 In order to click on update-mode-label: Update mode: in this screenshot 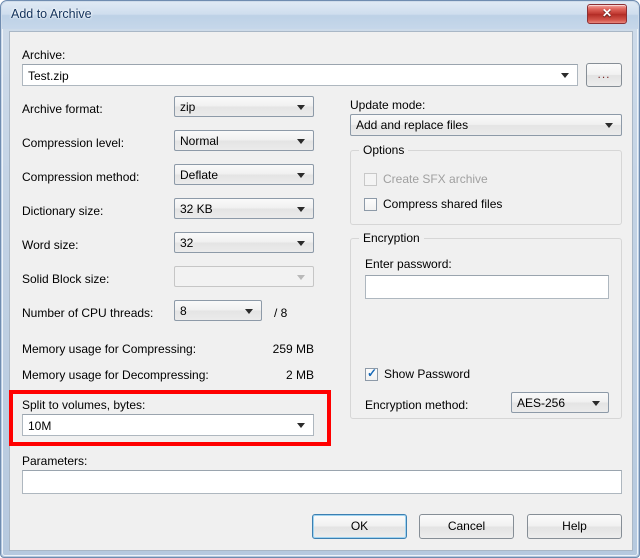, I will do `click(388, 105)`.